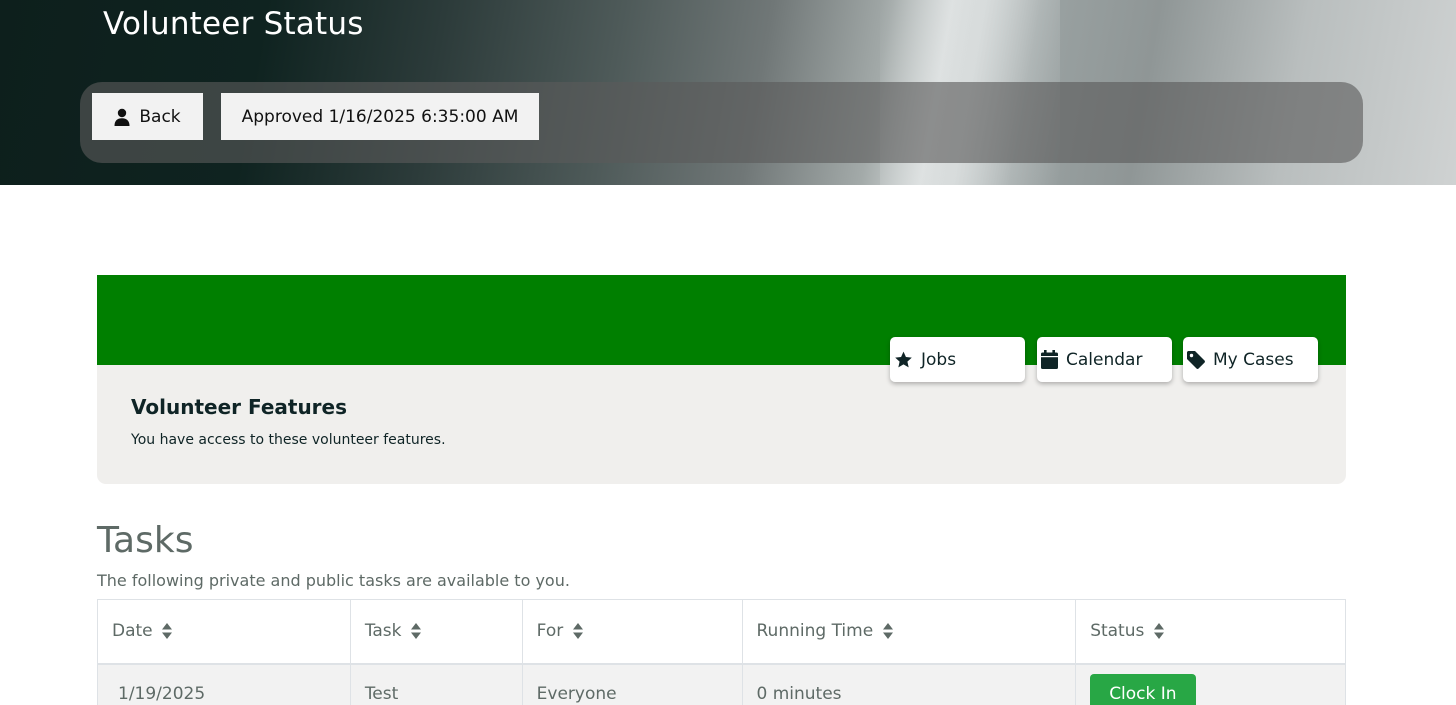 This screenshot has width=1456, height=705. I want to click on calendar-button-label: Calendar, so click(1104, 359).